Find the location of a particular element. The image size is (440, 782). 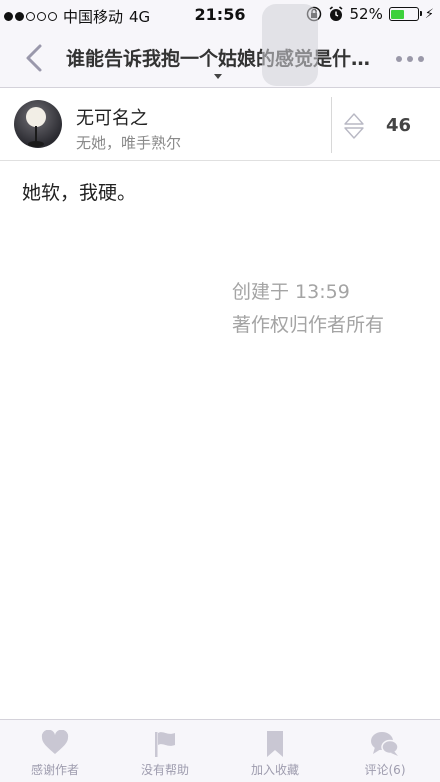

vote-arrows-icon is located at coordinates (354, 126).